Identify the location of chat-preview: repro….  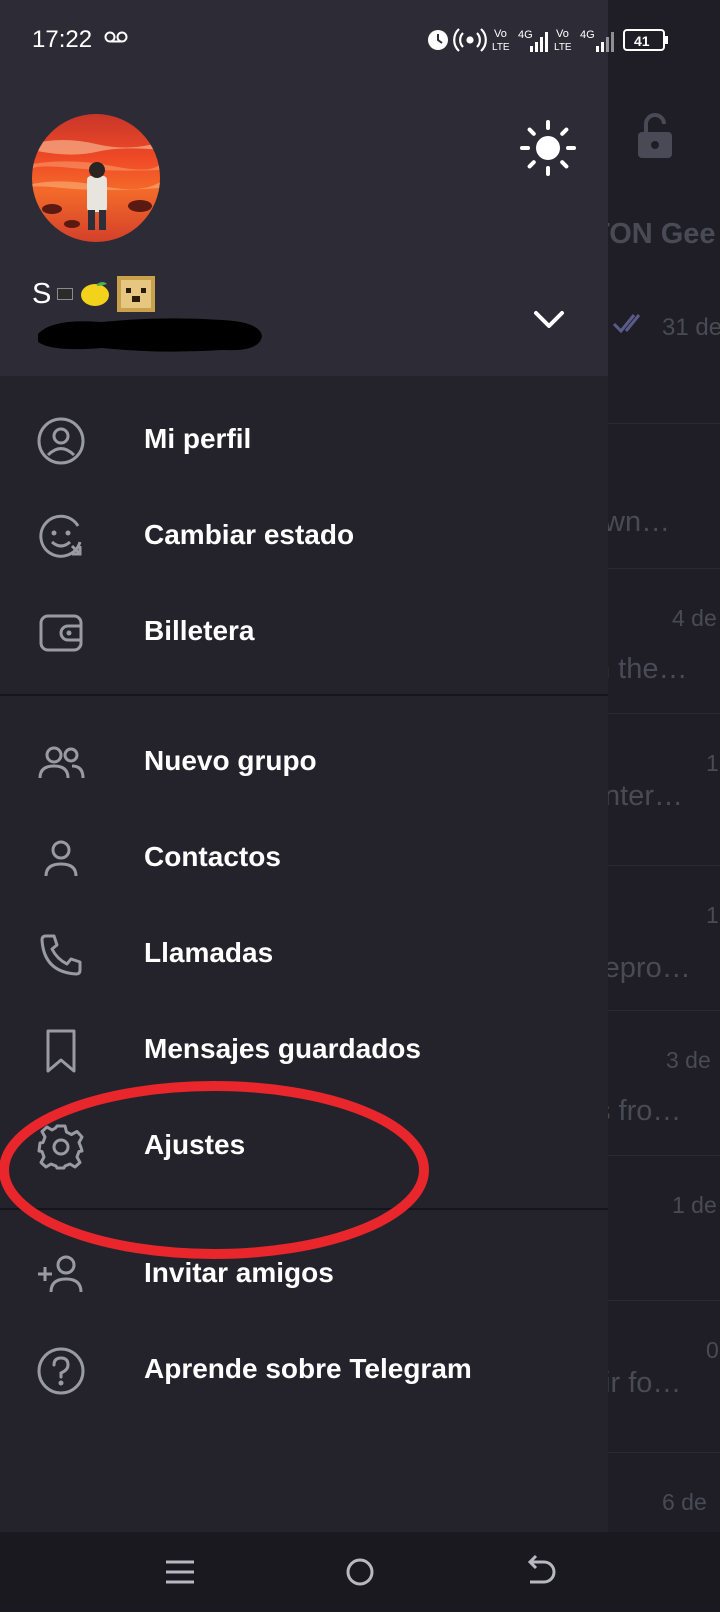
(642, 968).